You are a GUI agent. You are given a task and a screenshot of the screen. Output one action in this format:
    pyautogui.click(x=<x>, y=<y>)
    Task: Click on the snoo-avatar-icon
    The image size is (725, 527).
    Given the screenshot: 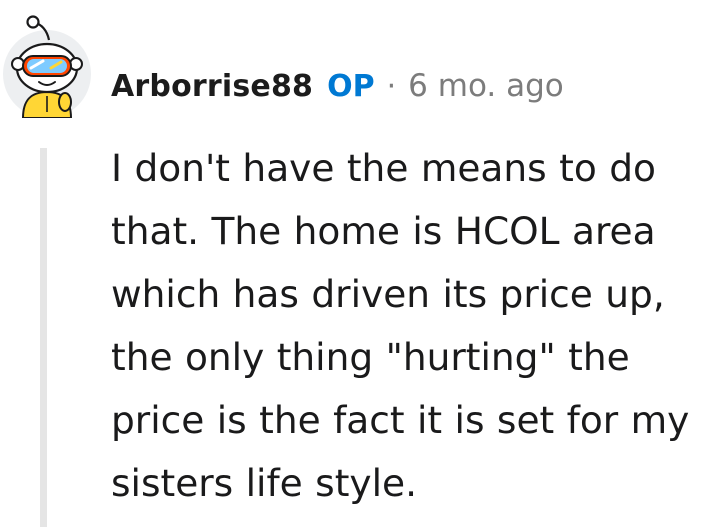 What is the action you would take?
    pyautogui.click(x=47, y=67)
    